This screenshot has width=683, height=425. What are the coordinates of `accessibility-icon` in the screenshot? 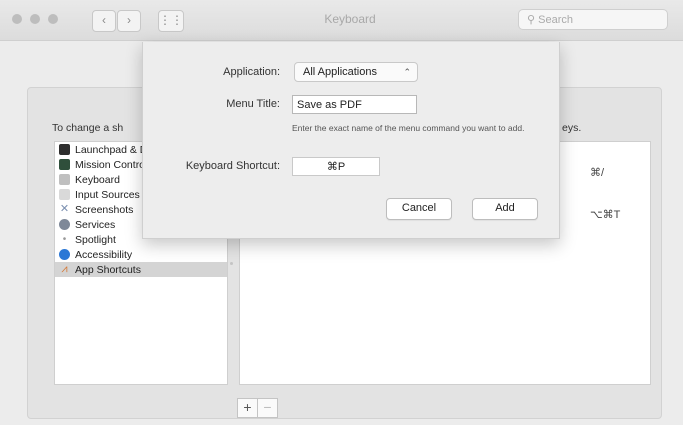 It's located at (64, 254).